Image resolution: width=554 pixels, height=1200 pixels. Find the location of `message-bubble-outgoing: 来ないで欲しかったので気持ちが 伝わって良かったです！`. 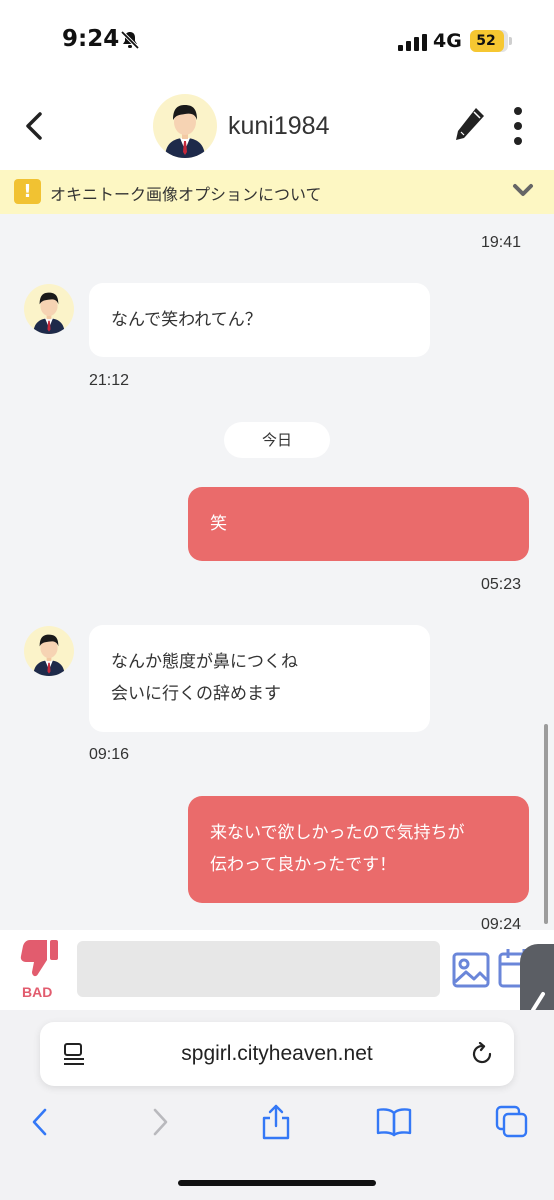

message-bubble-outgoing: 来ないで欲しかったので気持ちが 伝わって良かったです！ is located at coordinates (358, 849).